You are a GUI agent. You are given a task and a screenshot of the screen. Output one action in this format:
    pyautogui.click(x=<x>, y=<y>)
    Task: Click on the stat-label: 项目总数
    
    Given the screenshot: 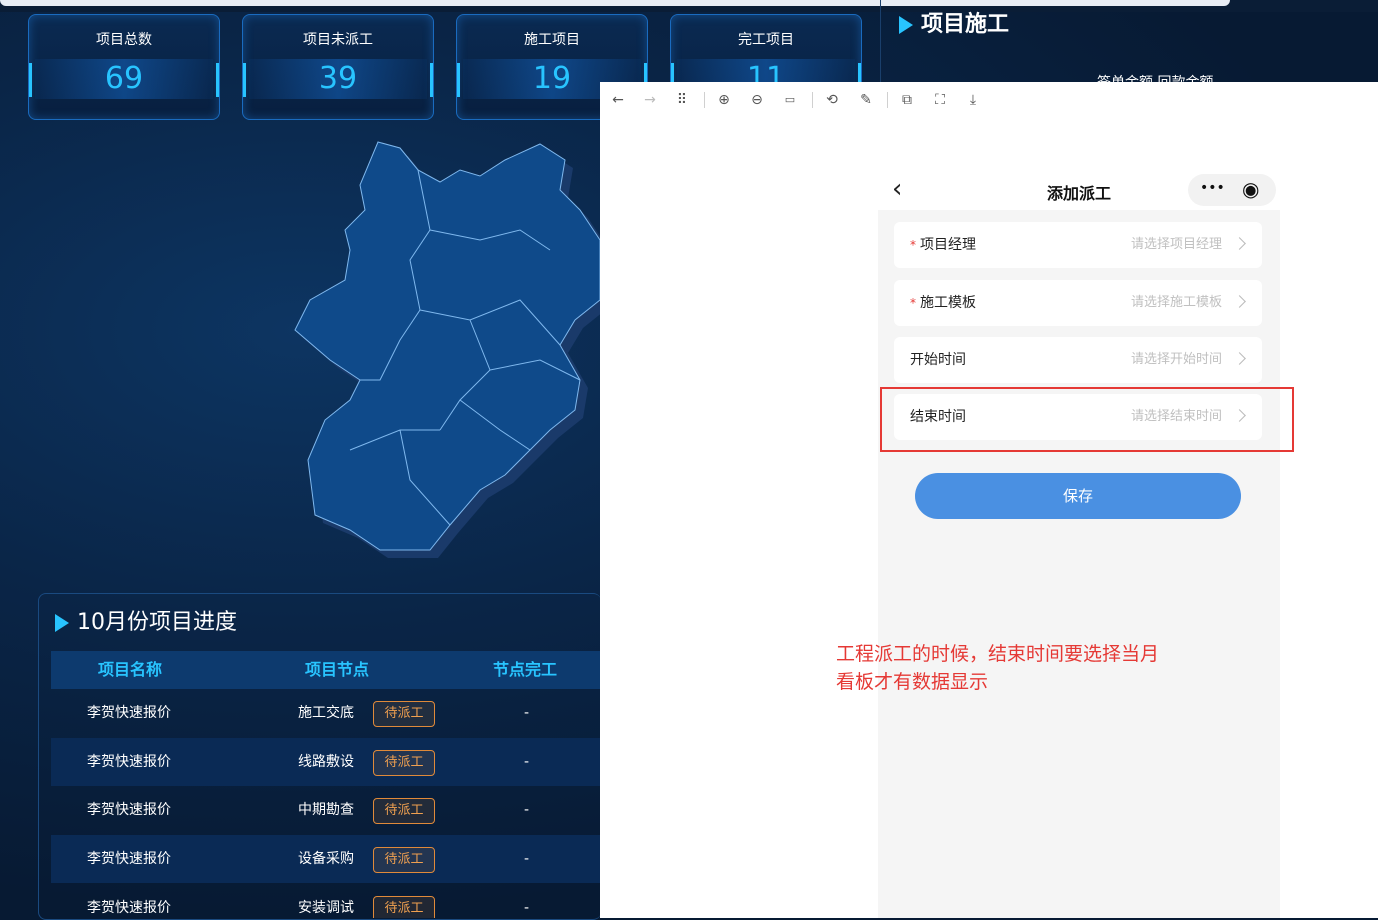 What is the action you would take?
    pyautogui.click(x=124, y=40)
    